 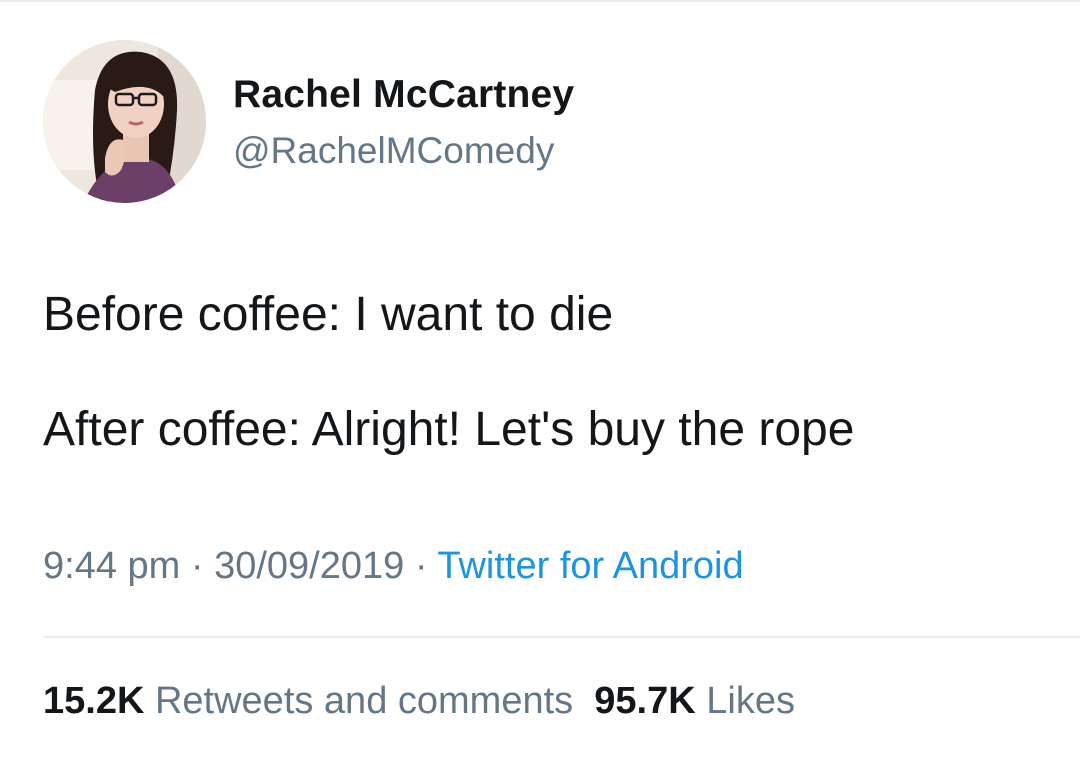 What do you see at coordinates (309, 566) in the screenshot?
I see `tweet-date: 30/09/2019` at bounding box center [309, 566].